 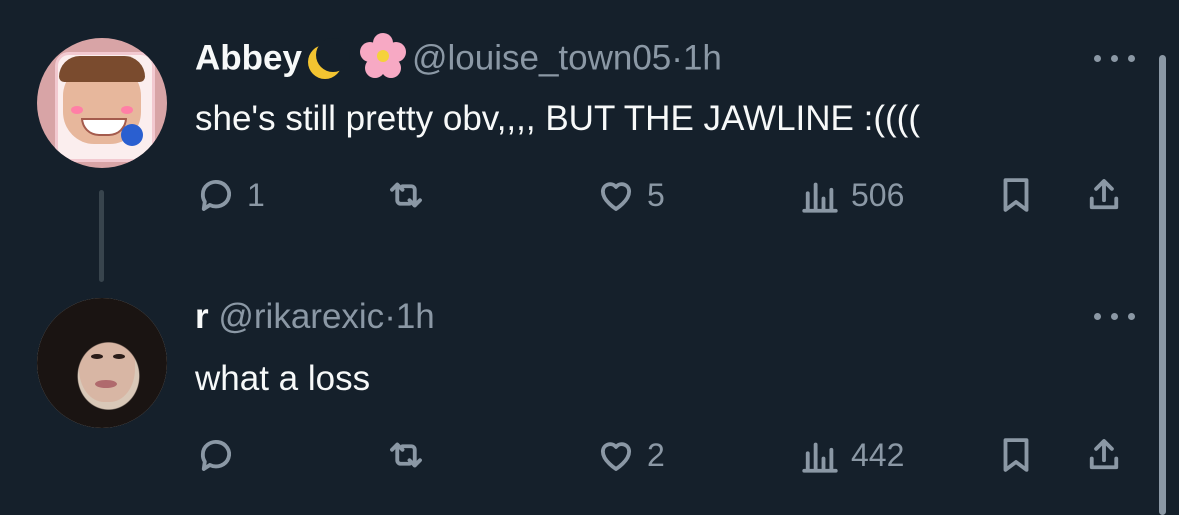 I want to click on reply-count: 1, so click(x=256, y=194).